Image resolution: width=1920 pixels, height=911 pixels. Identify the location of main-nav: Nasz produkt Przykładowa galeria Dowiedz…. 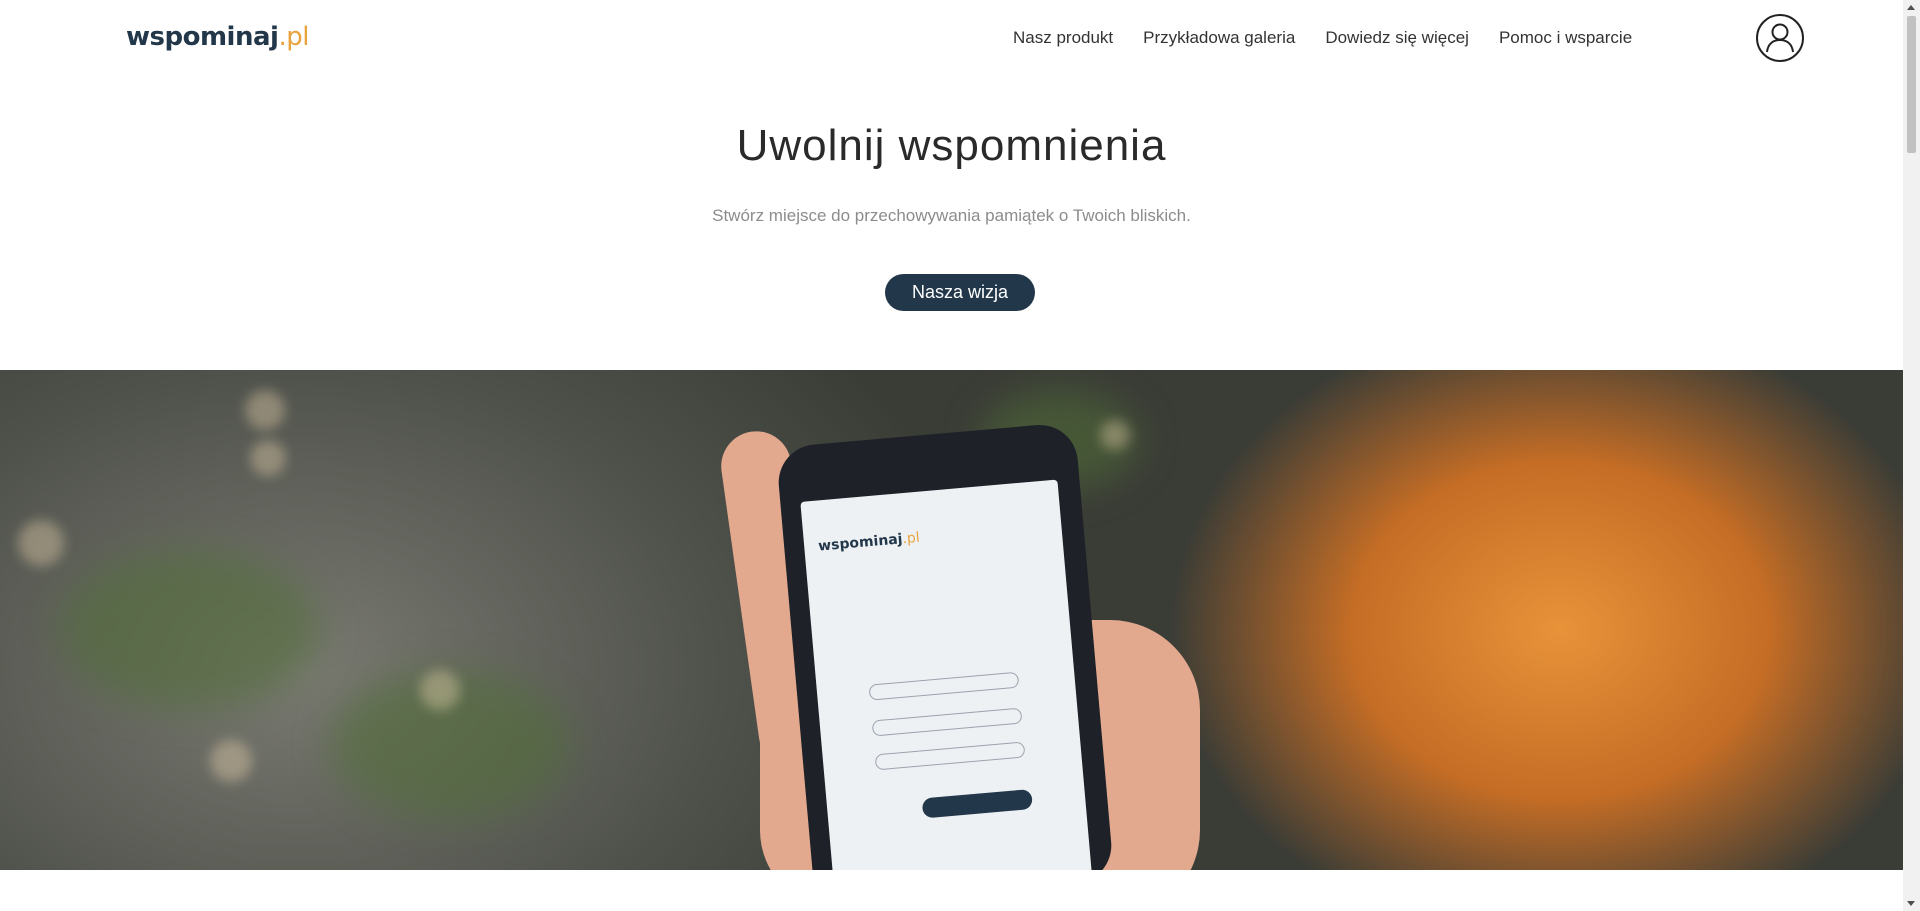
(1337, 38).